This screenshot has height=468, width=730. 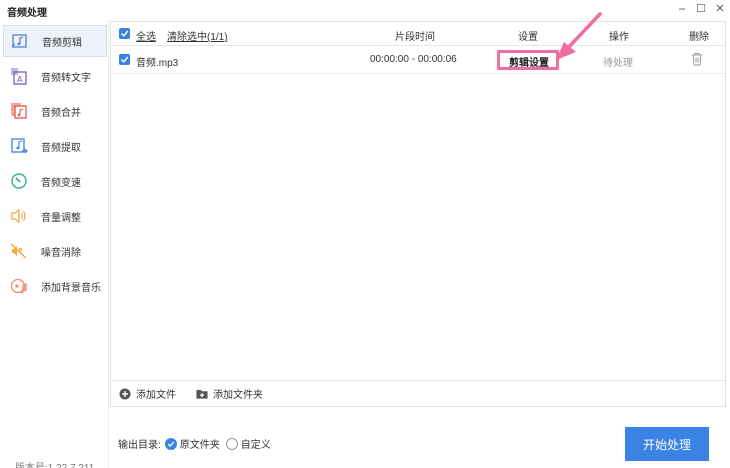 I want to click on sidebar-item-background-music: 添加背景音乐, so click(x=55, y=286).